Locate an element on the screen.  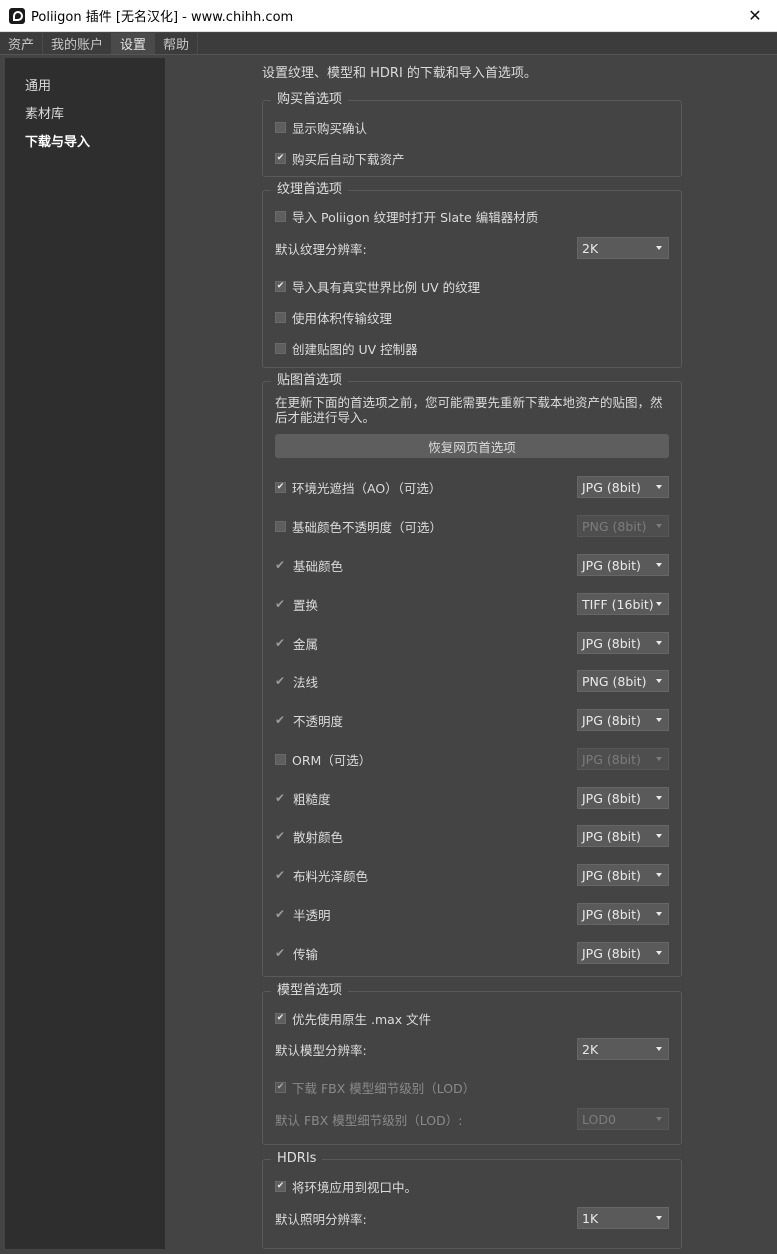
map-ao-checkbox: 环境光遮挡（AO）（可选） is located at coordinates (358, 487).